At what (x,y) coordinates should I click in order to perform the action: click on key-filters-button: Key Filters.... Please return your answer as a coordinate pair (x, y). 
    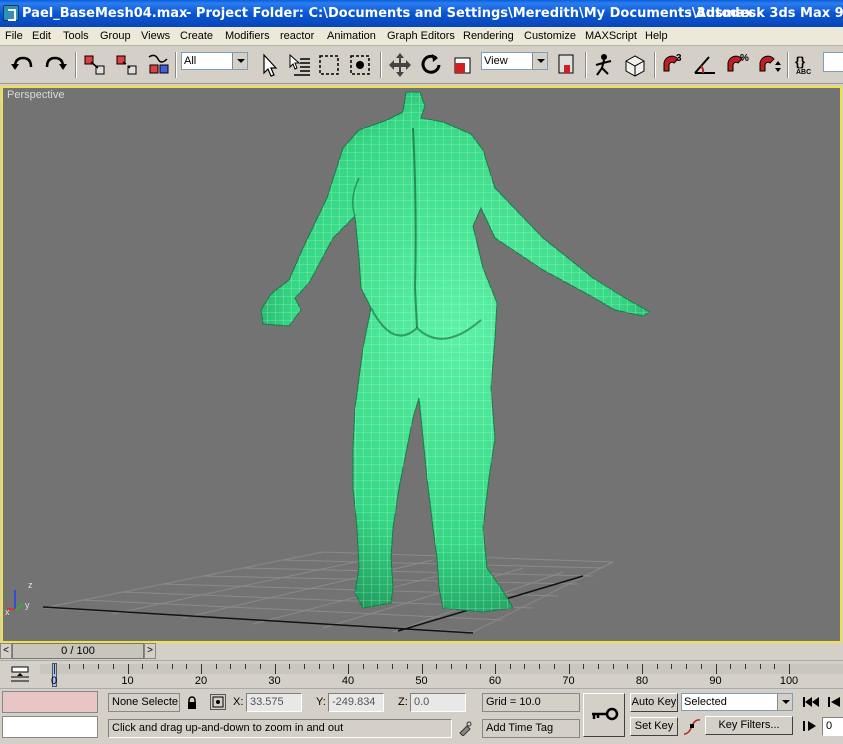
    Looking at the image, I should click on (749, 725).